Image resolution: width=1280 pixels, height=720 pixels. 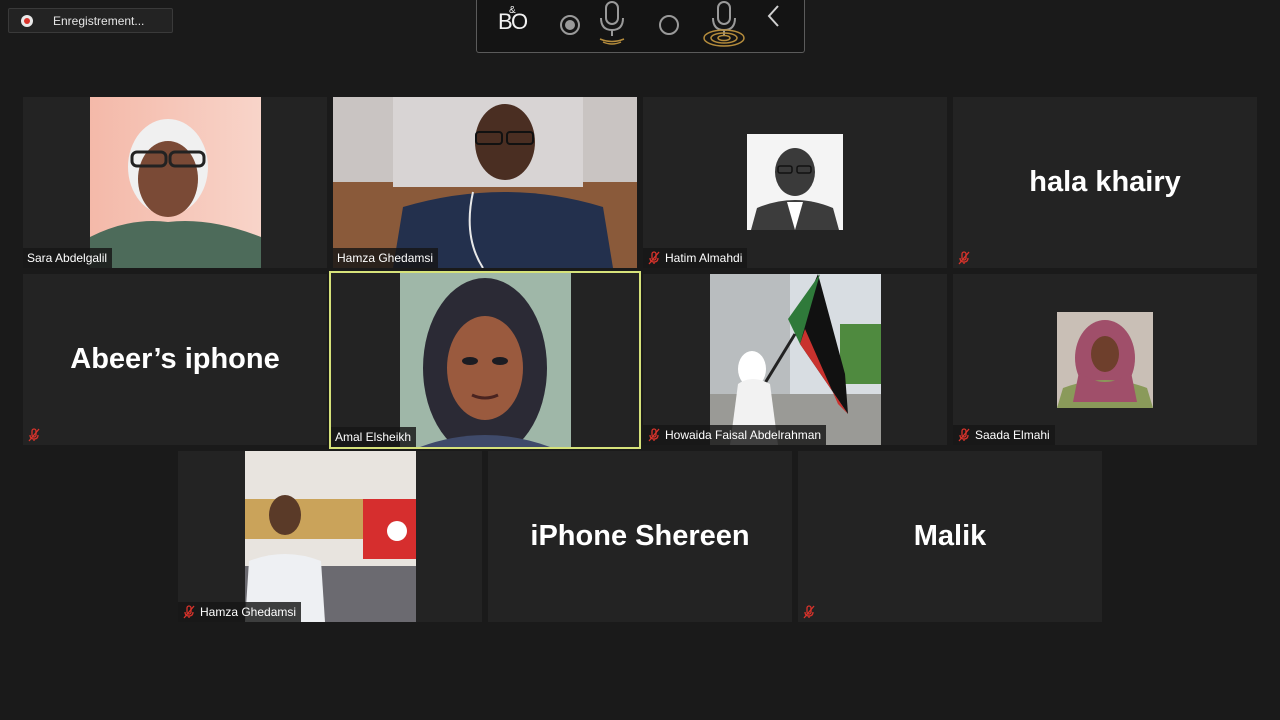 I want to click on participant-tile: Saada Elmahi, so click(x=1105, y=359).